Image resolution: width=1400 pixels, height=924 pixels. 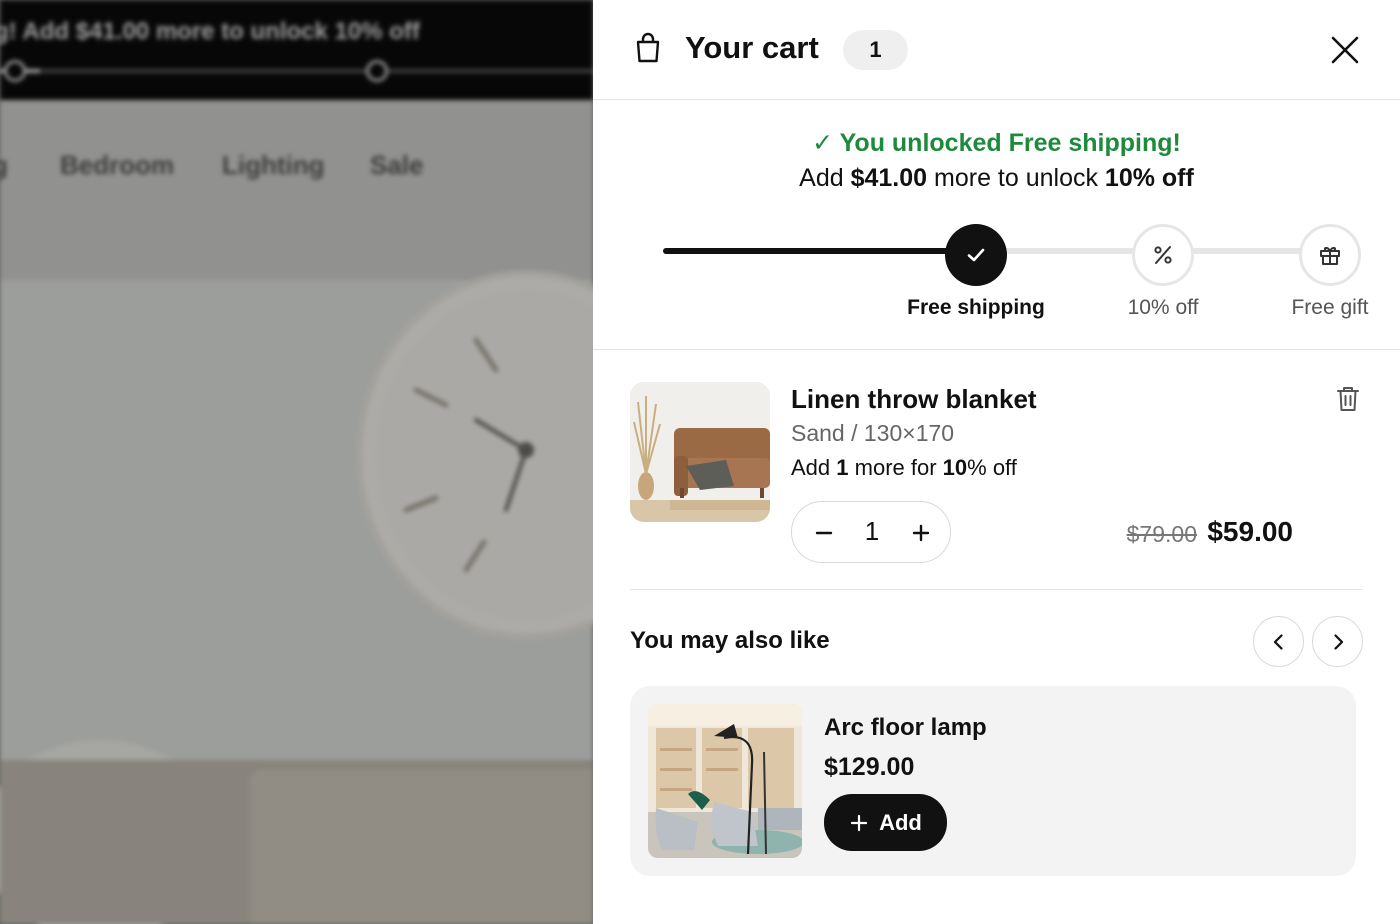 What do you see at coordinates (904, 467) in the screenshot?
I see `item-promo-message: Add 1 more for 10% off` at bounding box center [904, 467].